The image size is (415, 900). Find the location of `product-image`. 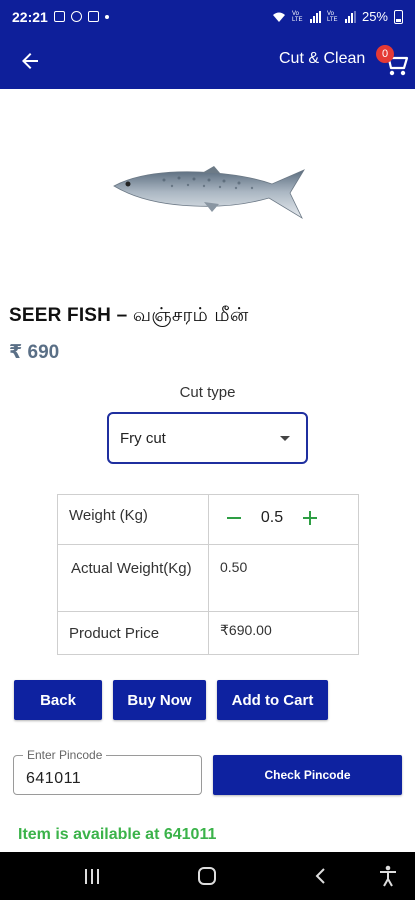

product-image is located at coordinates (208, 200).